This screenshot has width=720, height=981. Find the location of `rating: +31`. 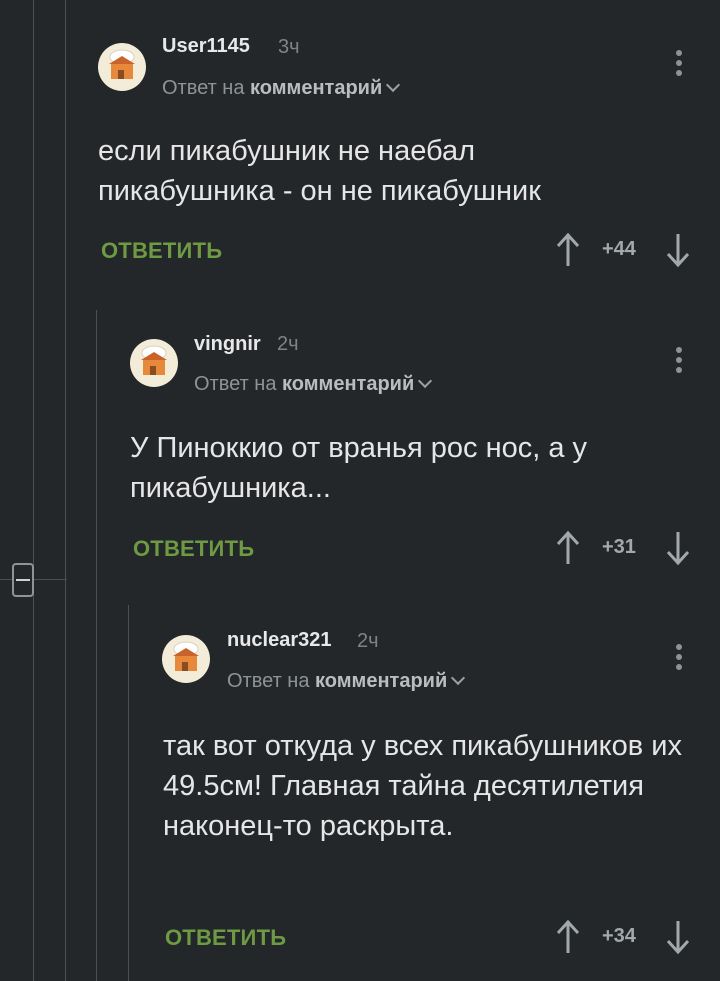

rating: +31 is located at coordinates (619, 547).